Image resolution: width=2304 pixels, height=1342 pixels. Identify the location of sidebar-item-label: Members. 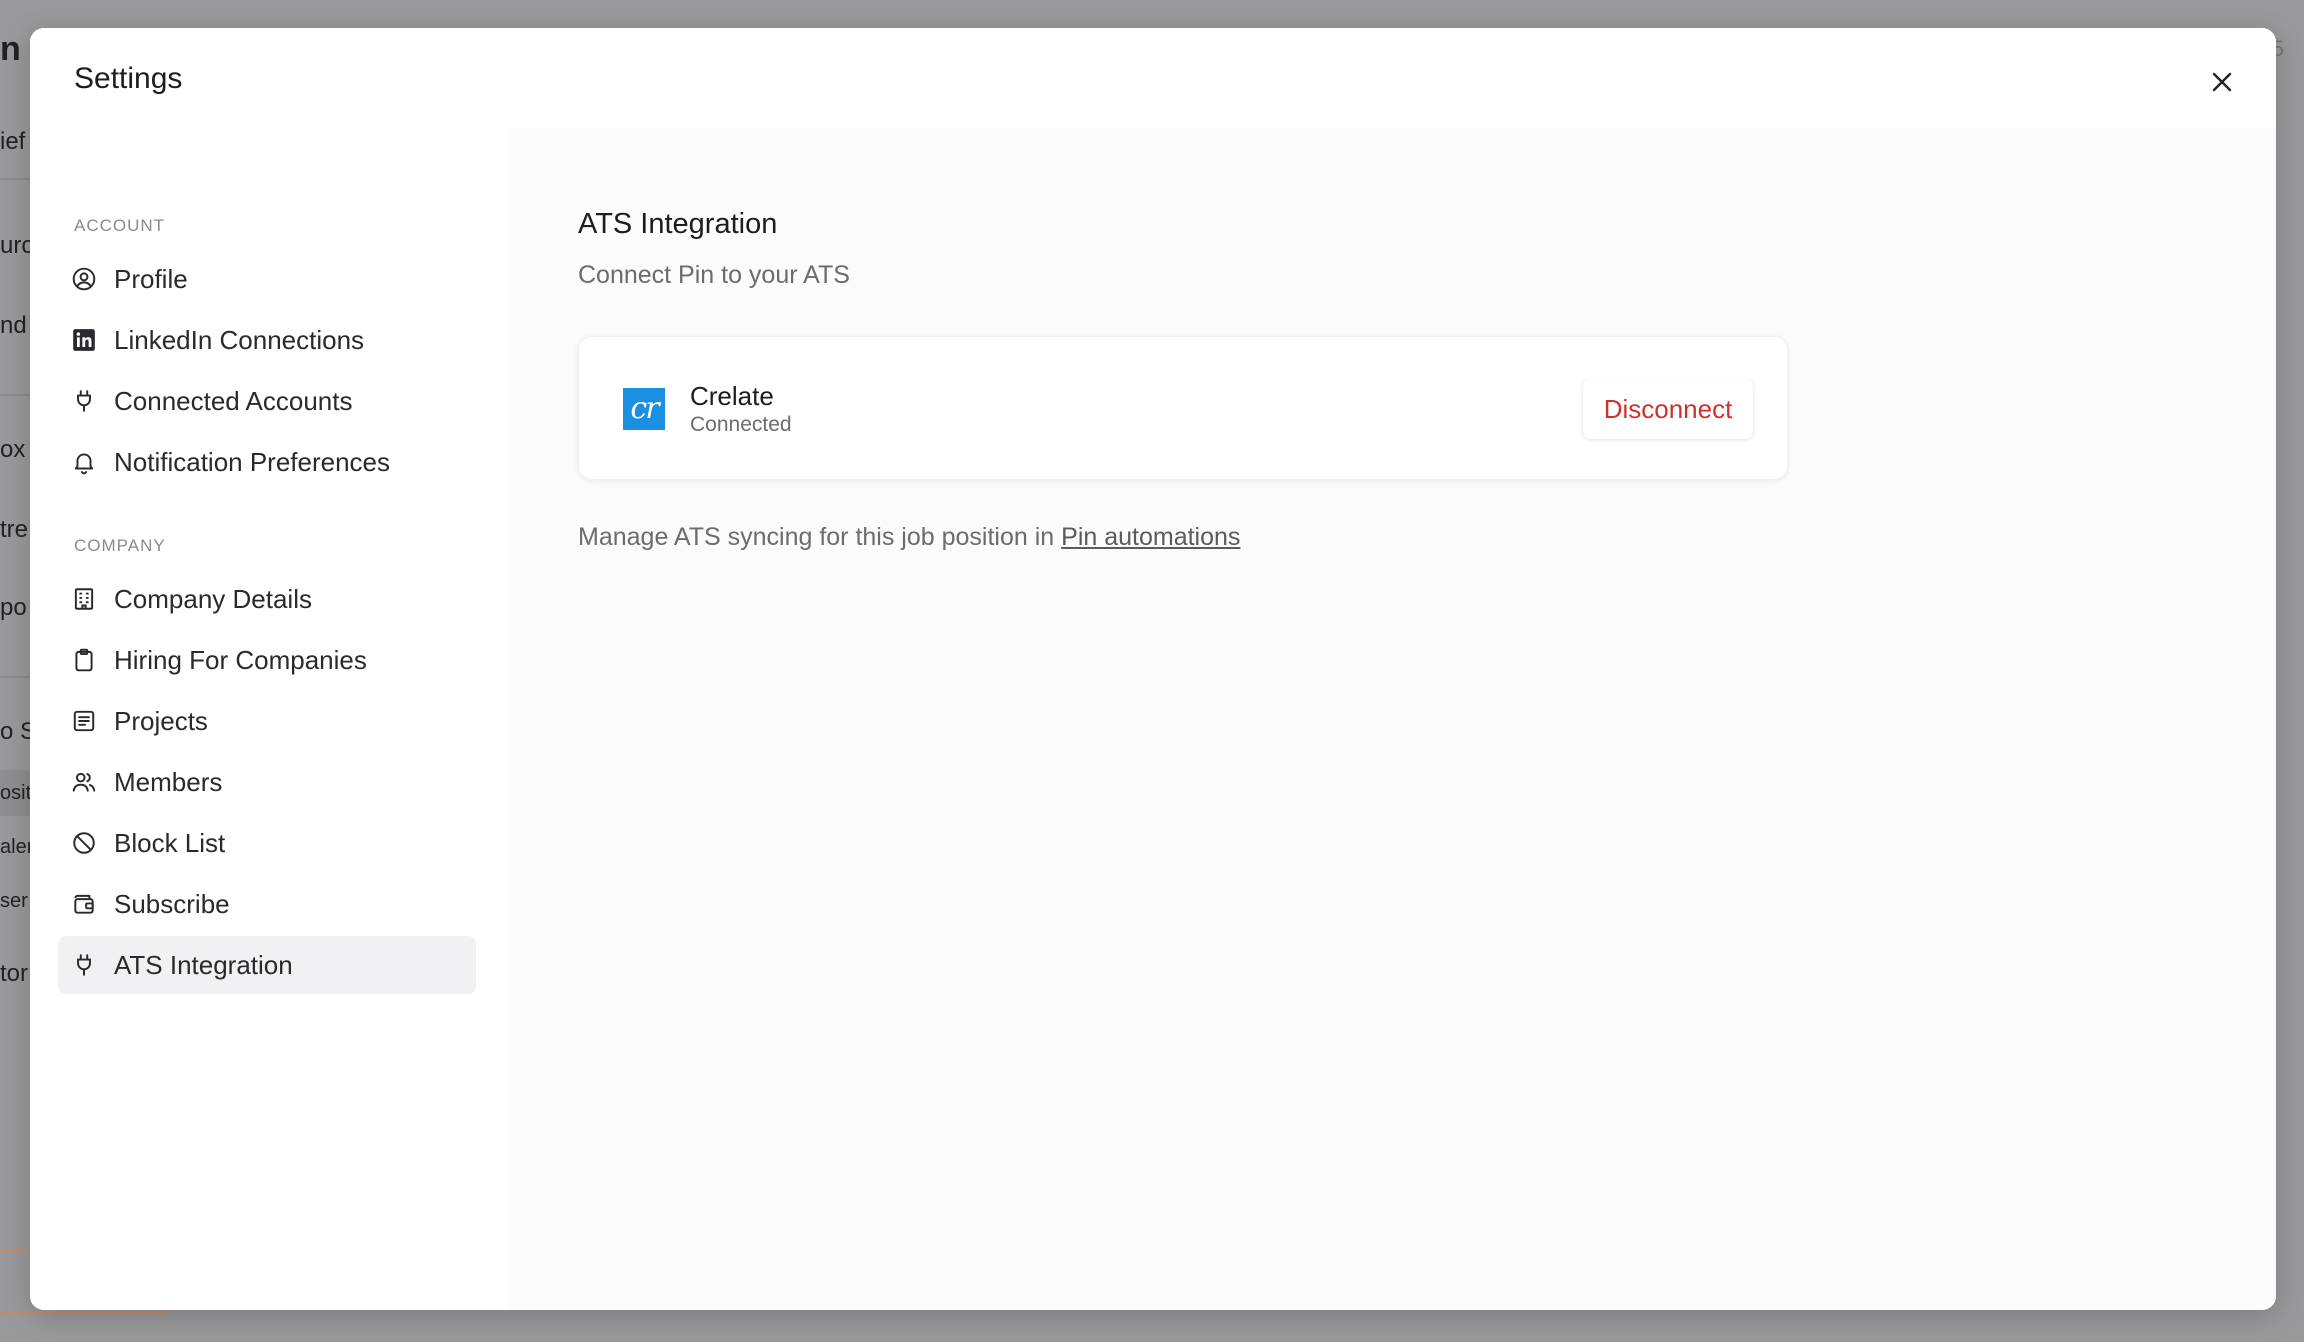
(168, 781).